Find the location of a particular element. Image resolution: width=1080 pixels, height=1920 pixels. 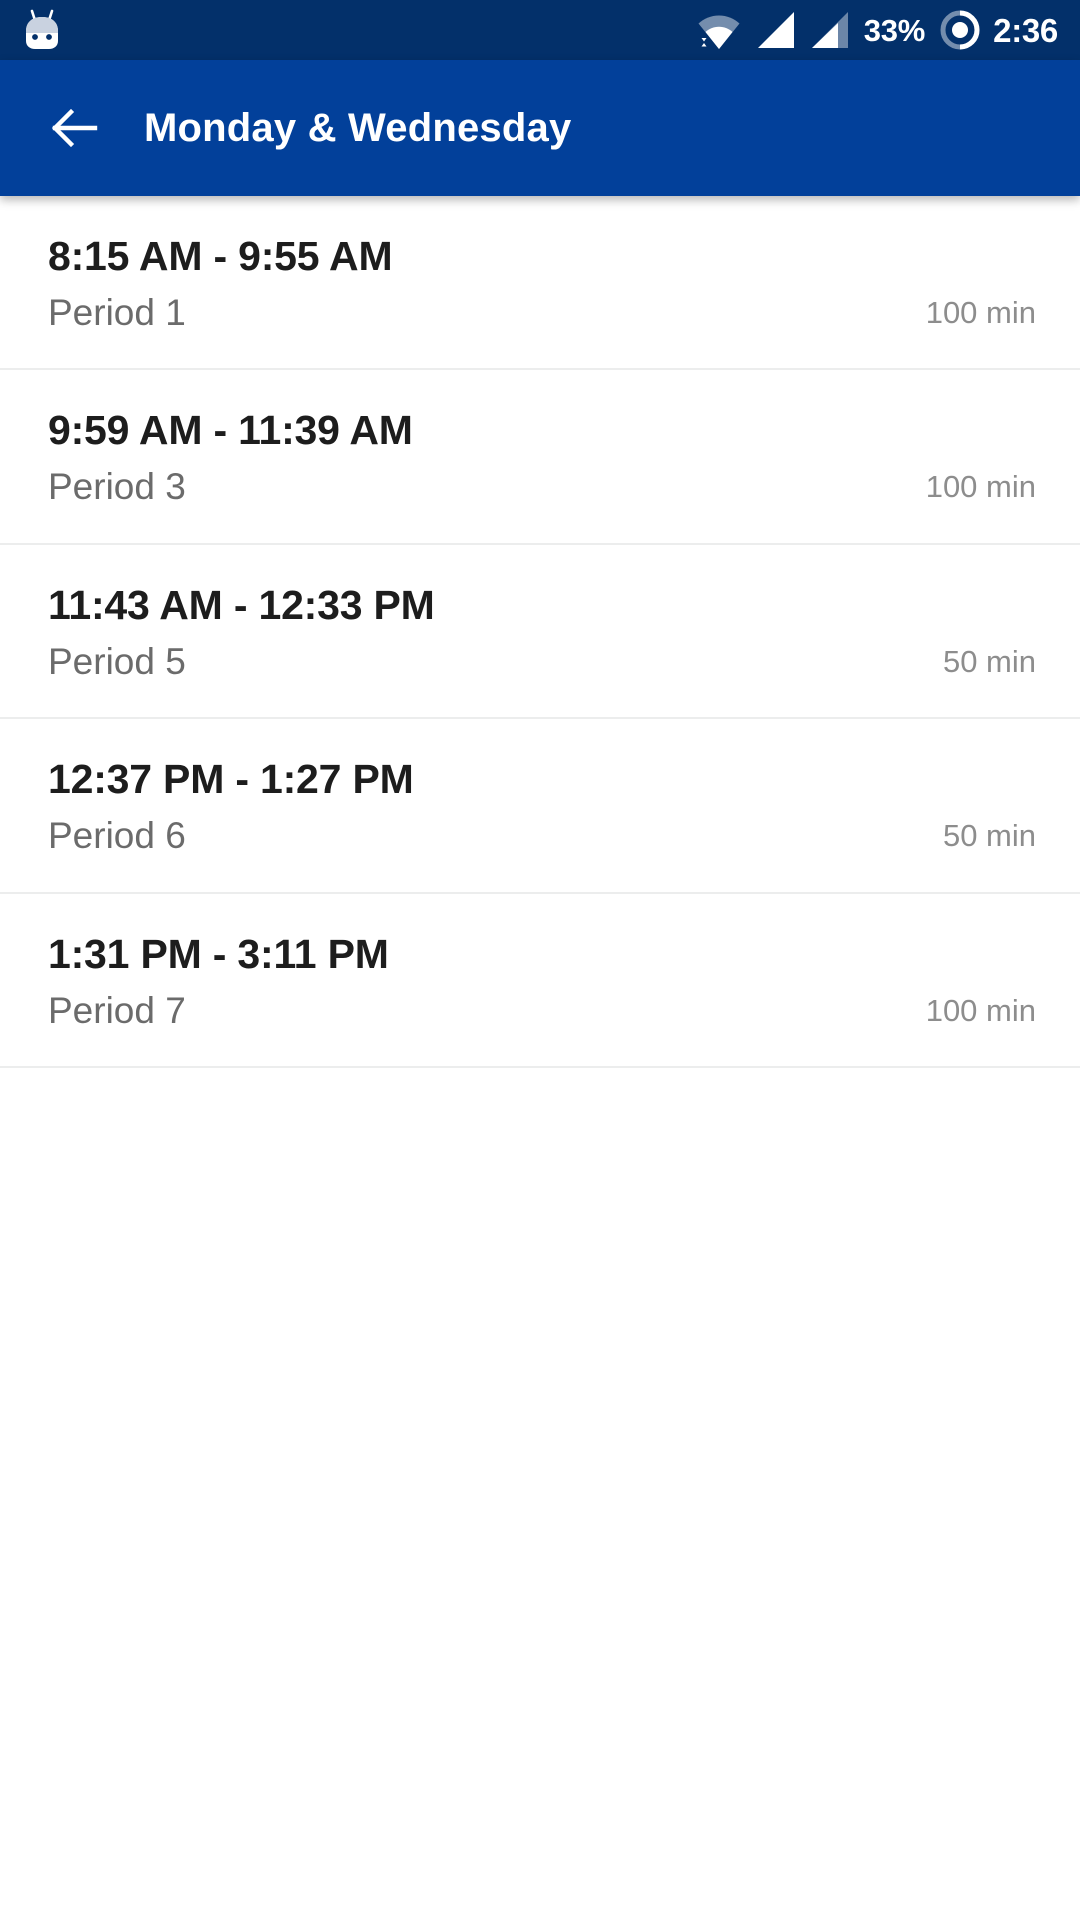

period-details: Period 1 100 min is located at coordinates (542, 313).